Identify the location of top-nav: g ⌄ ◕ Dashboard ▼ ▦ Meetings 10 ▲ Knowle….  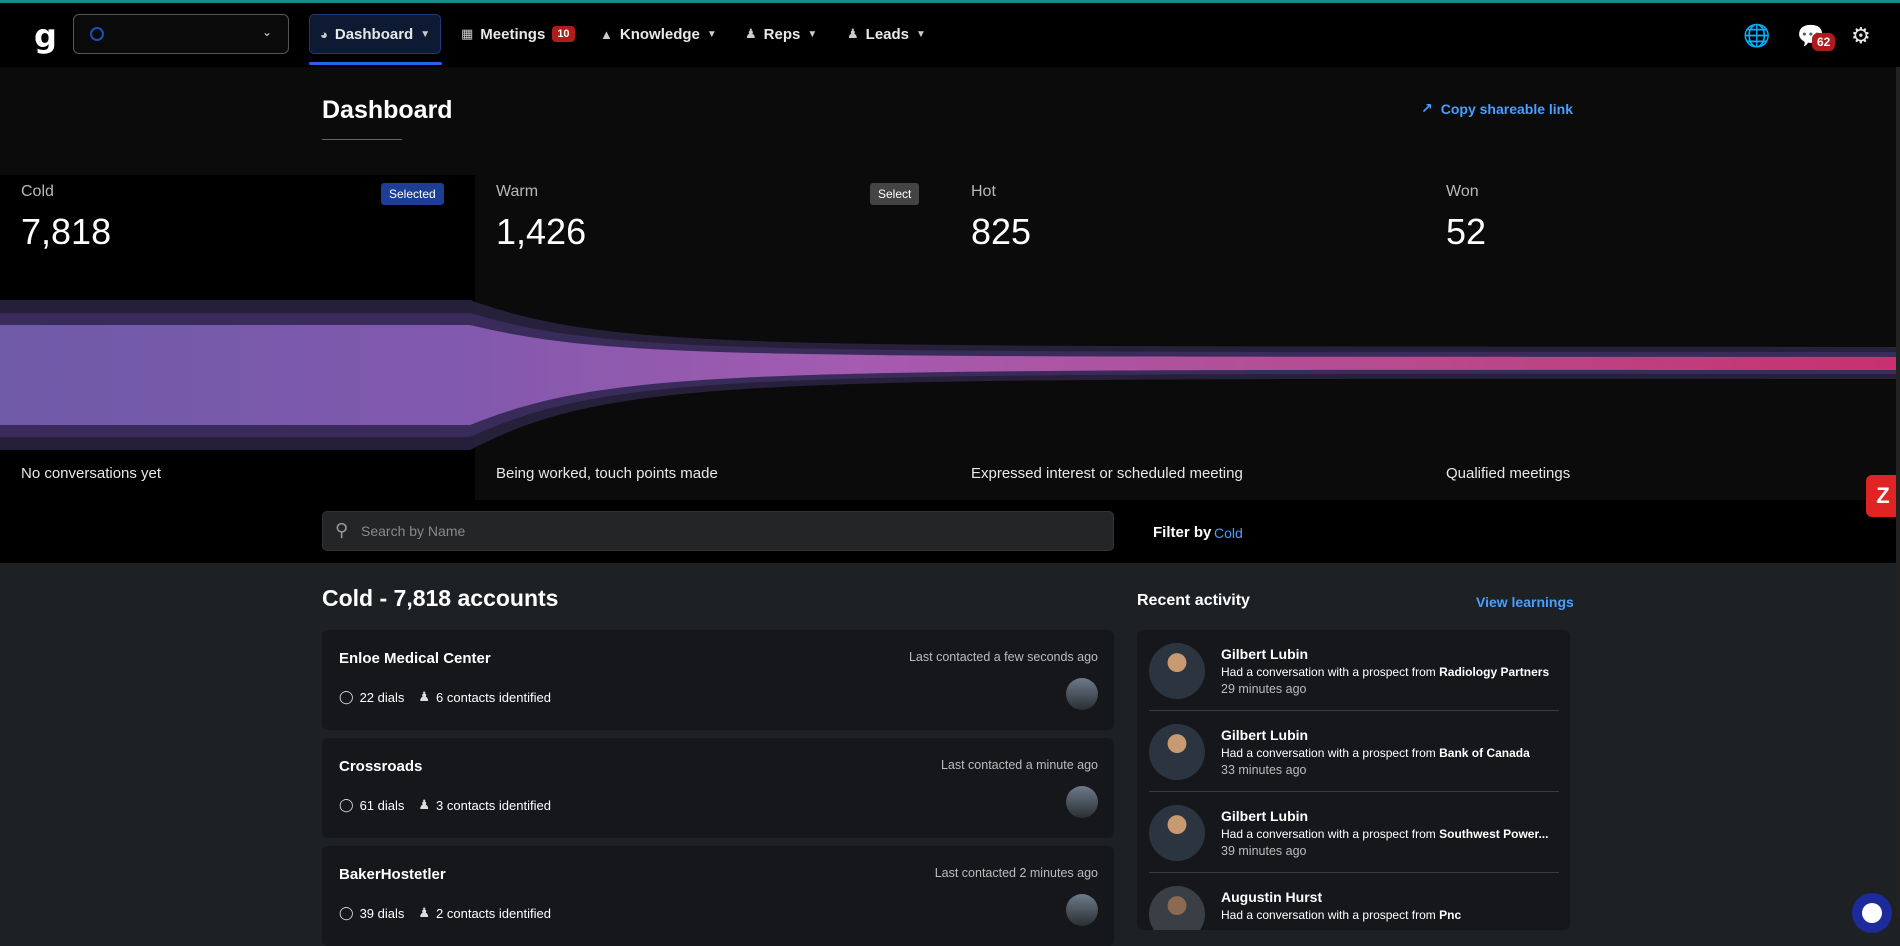
(950, 35).